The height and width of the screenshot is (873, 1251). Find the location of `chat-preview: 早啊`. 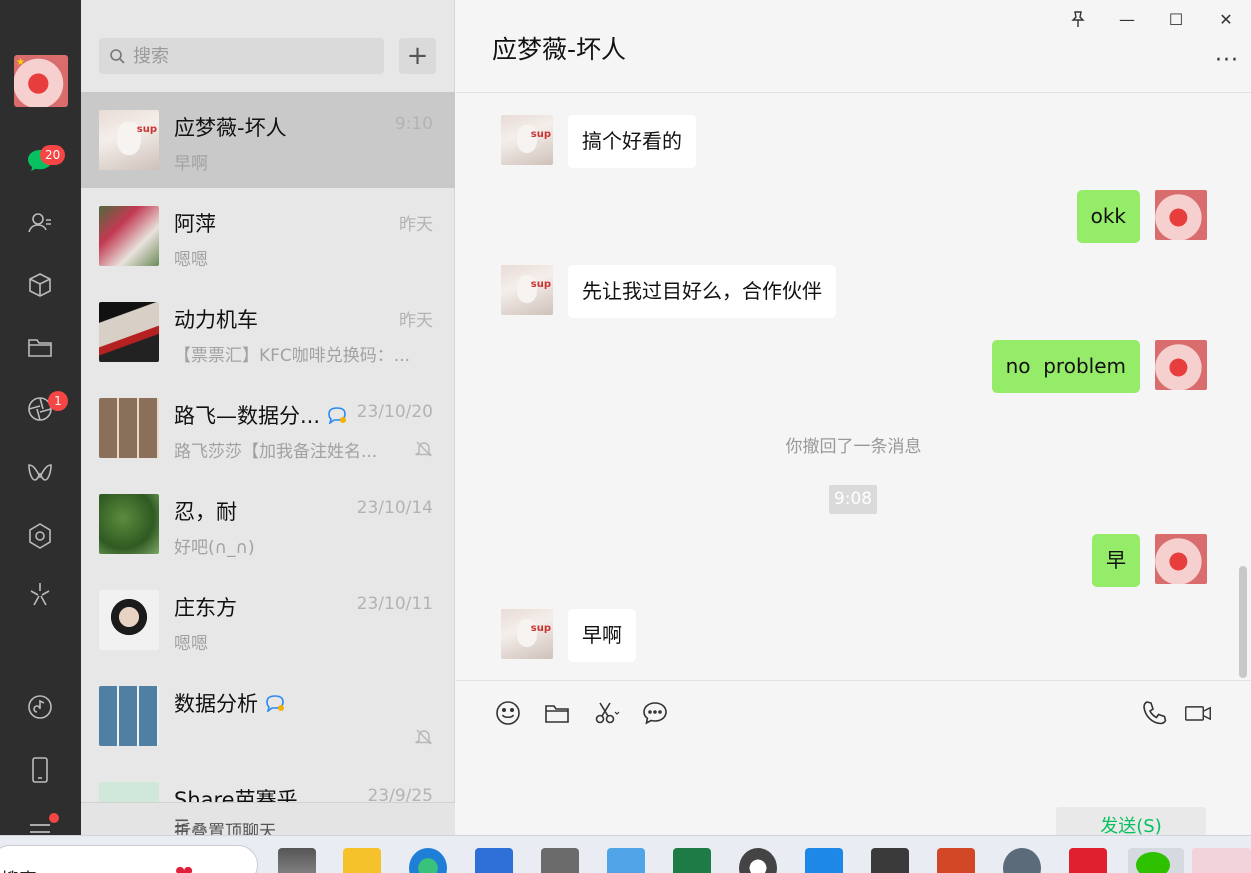

chat-preview: 早啊 is located at coordinates (191, 164).